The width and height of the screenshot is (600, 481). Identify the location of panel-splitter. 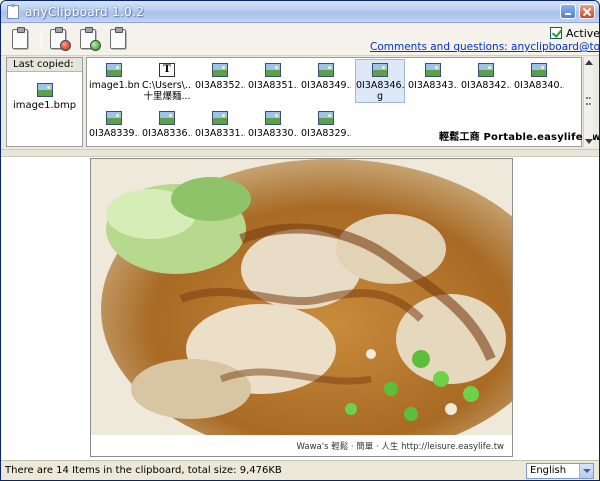
(300, 153).